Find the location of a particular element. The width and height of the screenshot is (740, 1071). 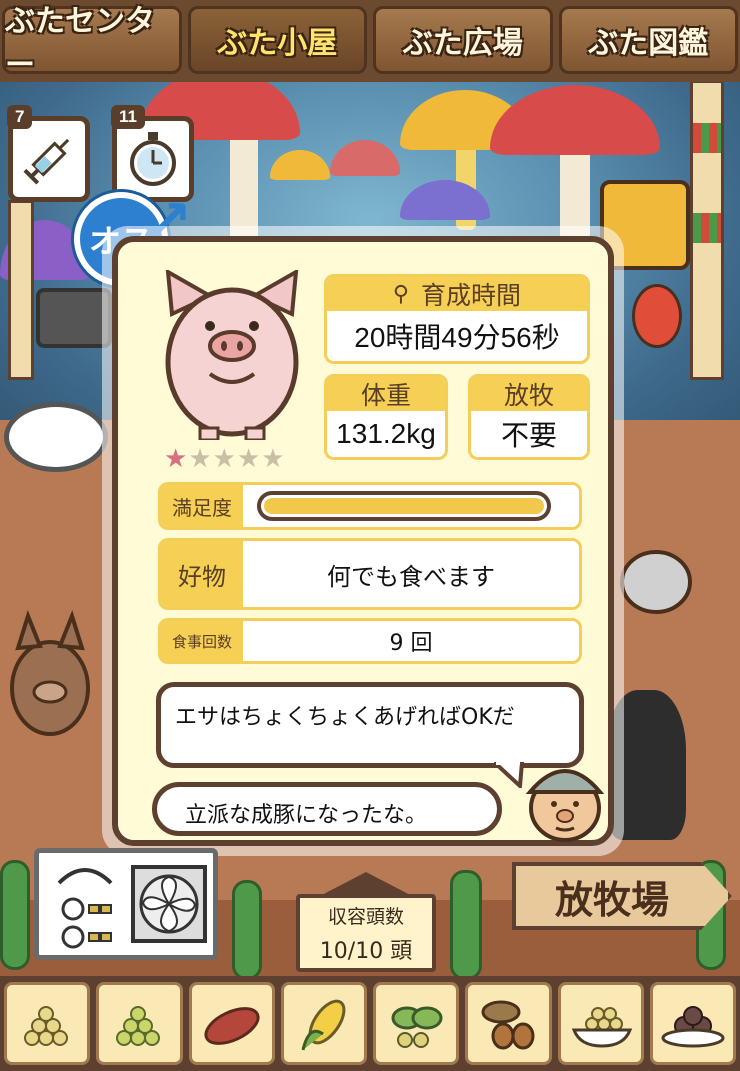

growth-time-value: 20時間49分56秒 is located at coordinates (457, 337).